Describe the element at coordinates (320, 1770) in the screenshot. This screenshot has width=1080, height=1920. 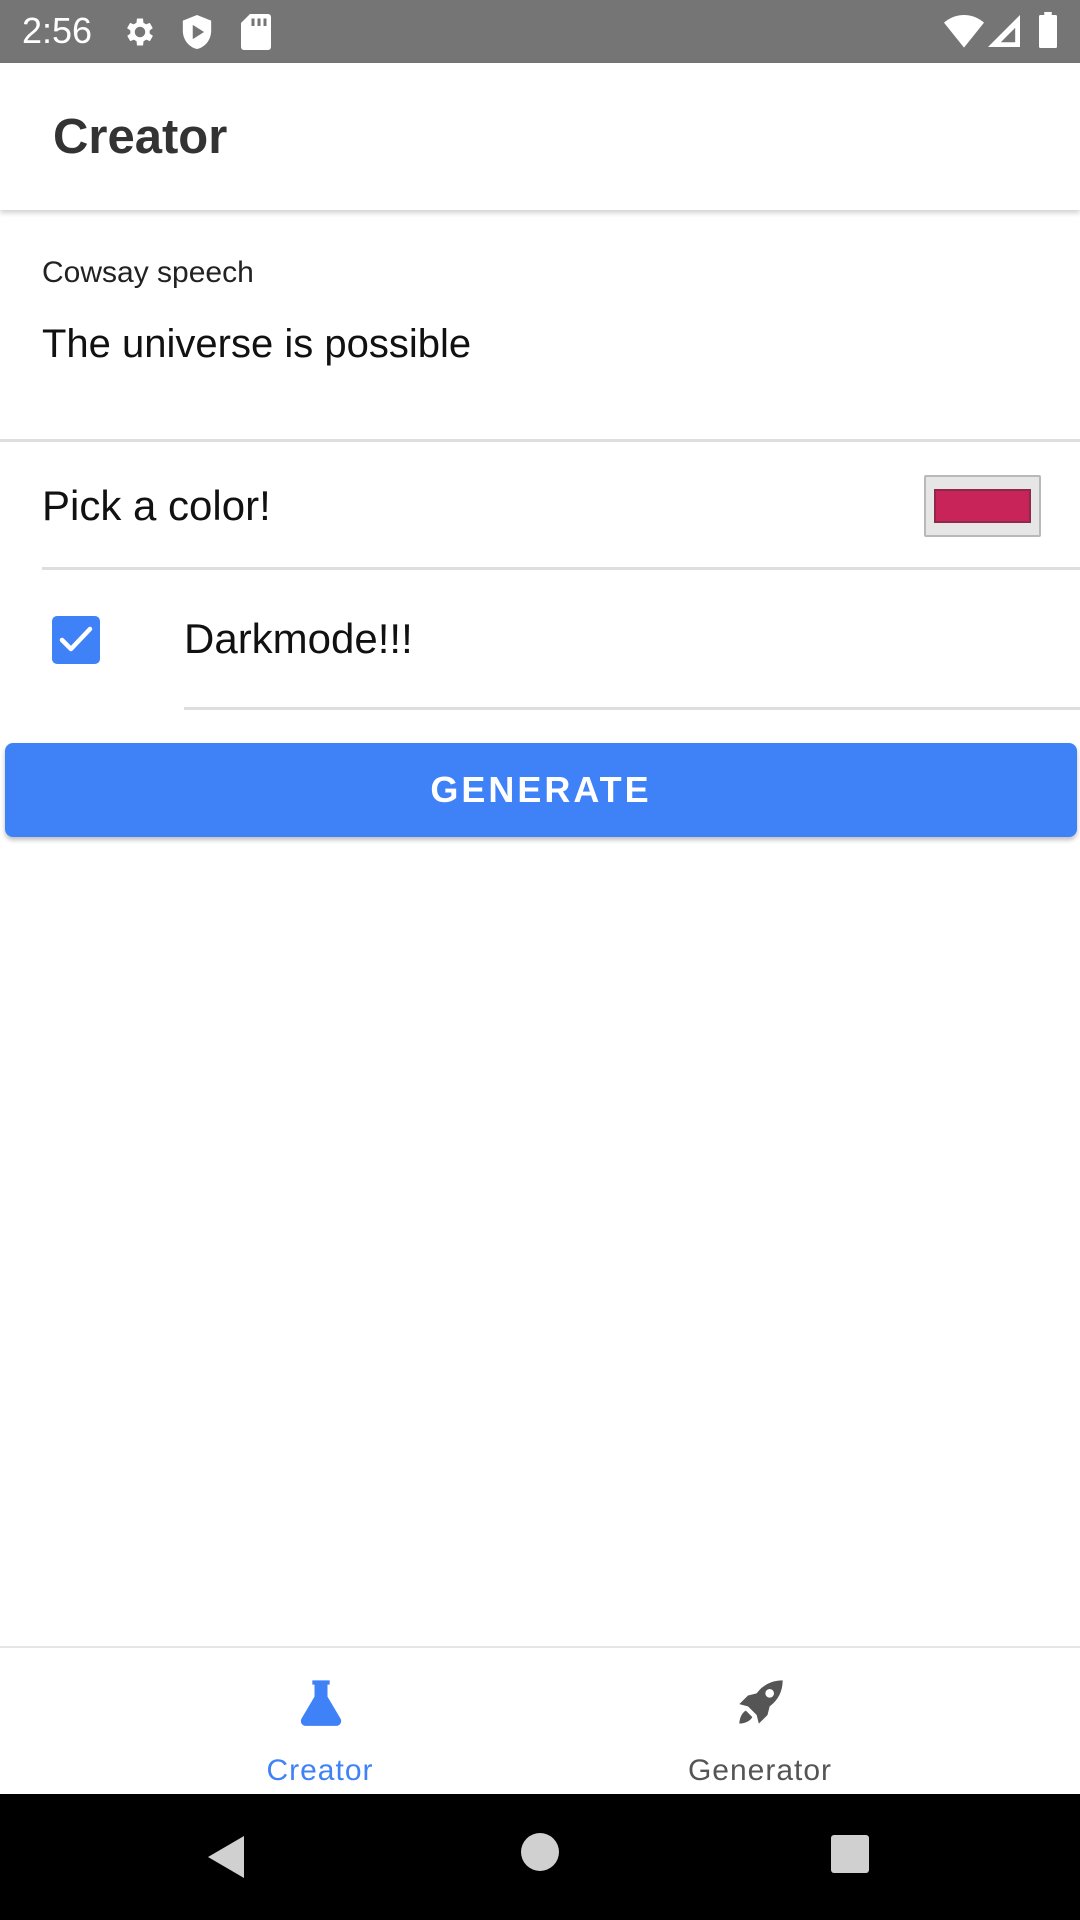
I see `tab-creator-label: Creator` at that location.